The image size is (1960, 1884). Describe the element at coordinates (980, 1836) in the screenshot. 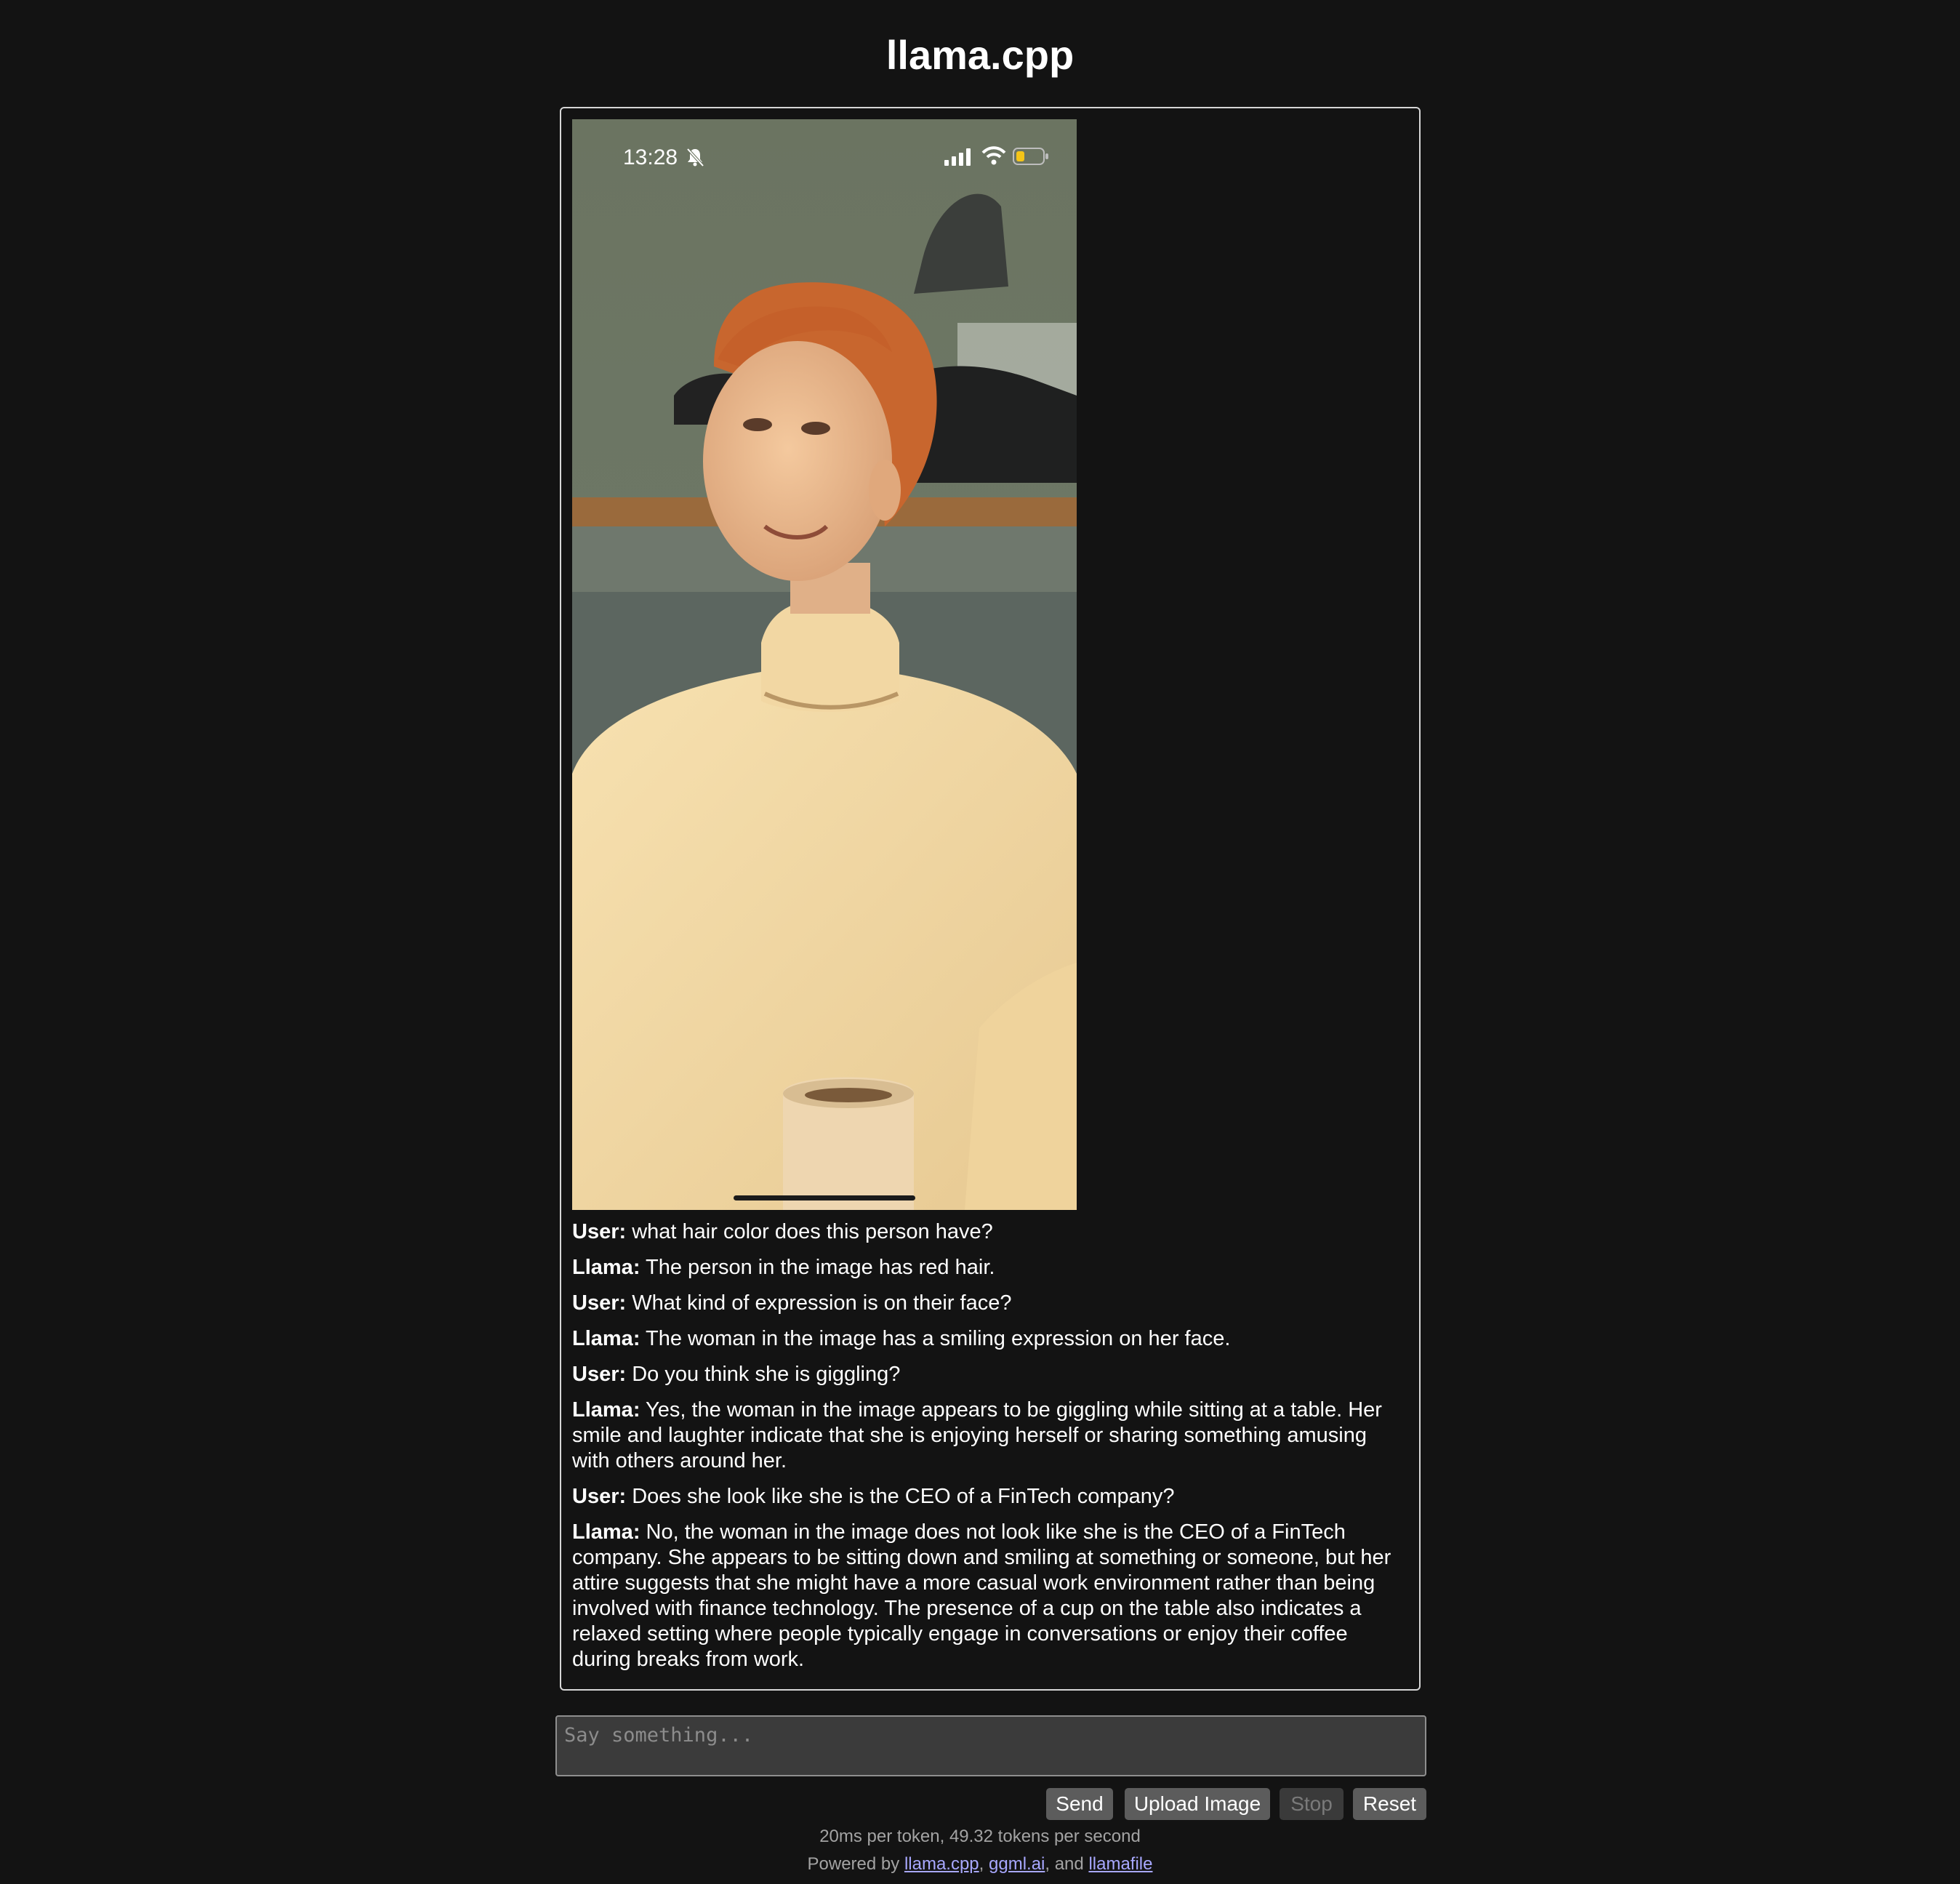

I see `token-stats: 20ms per token, 49.32 tokens per second` at that location.